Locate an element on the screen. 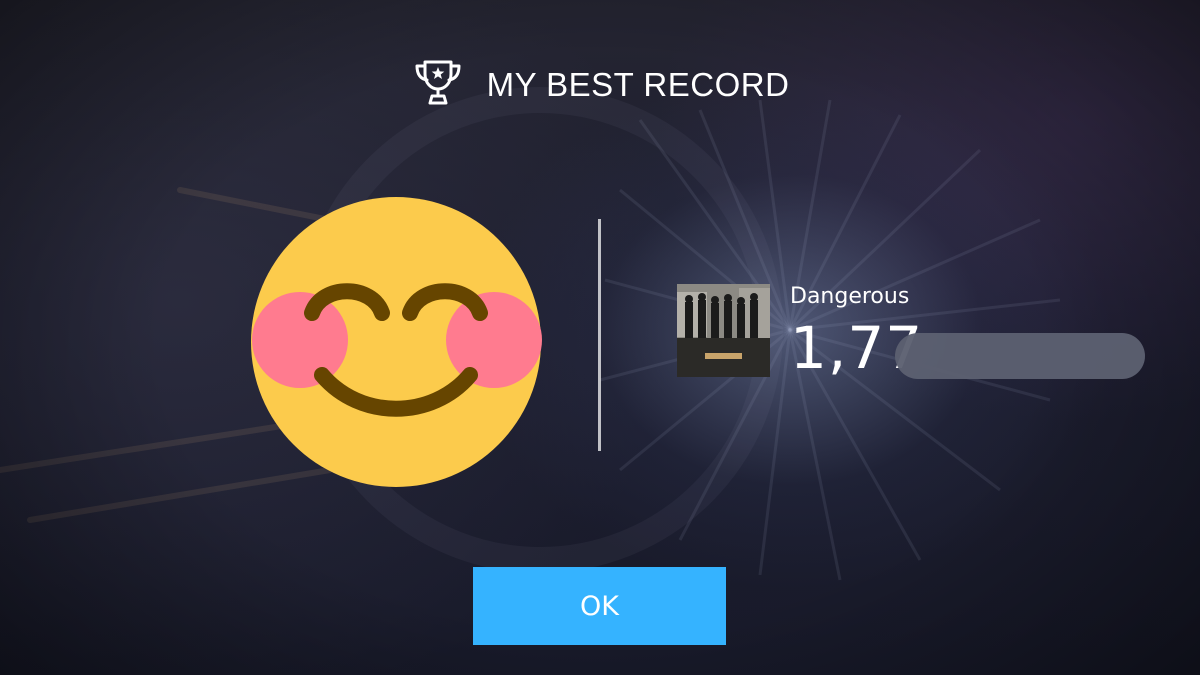 The image size is (1200, 675). vertical-divider is located at coordinates (599, 335).